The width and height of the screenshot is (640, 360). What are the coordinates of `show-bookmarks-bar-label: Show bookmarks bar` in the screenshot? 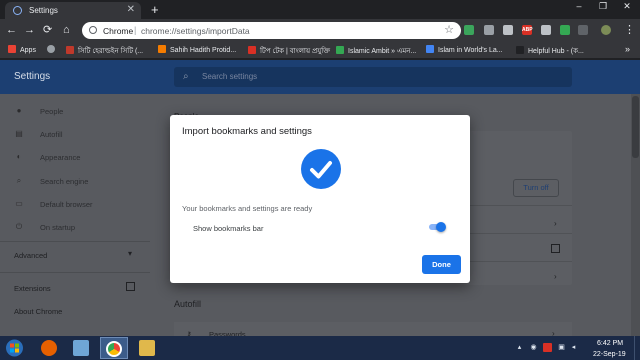 It's located at (228, 228).